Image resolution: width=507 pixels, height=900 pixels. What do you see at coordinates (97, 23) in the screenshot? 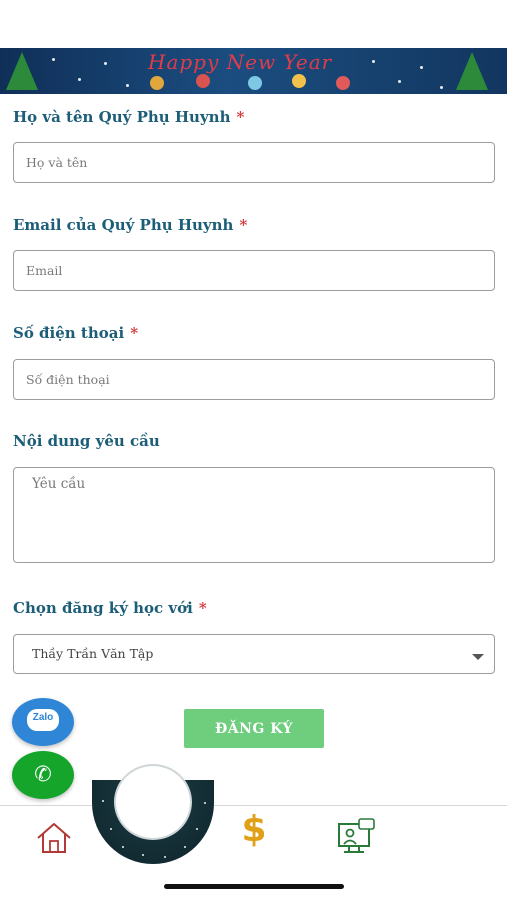
I see `car-icon` at bounding box center [97, 23].